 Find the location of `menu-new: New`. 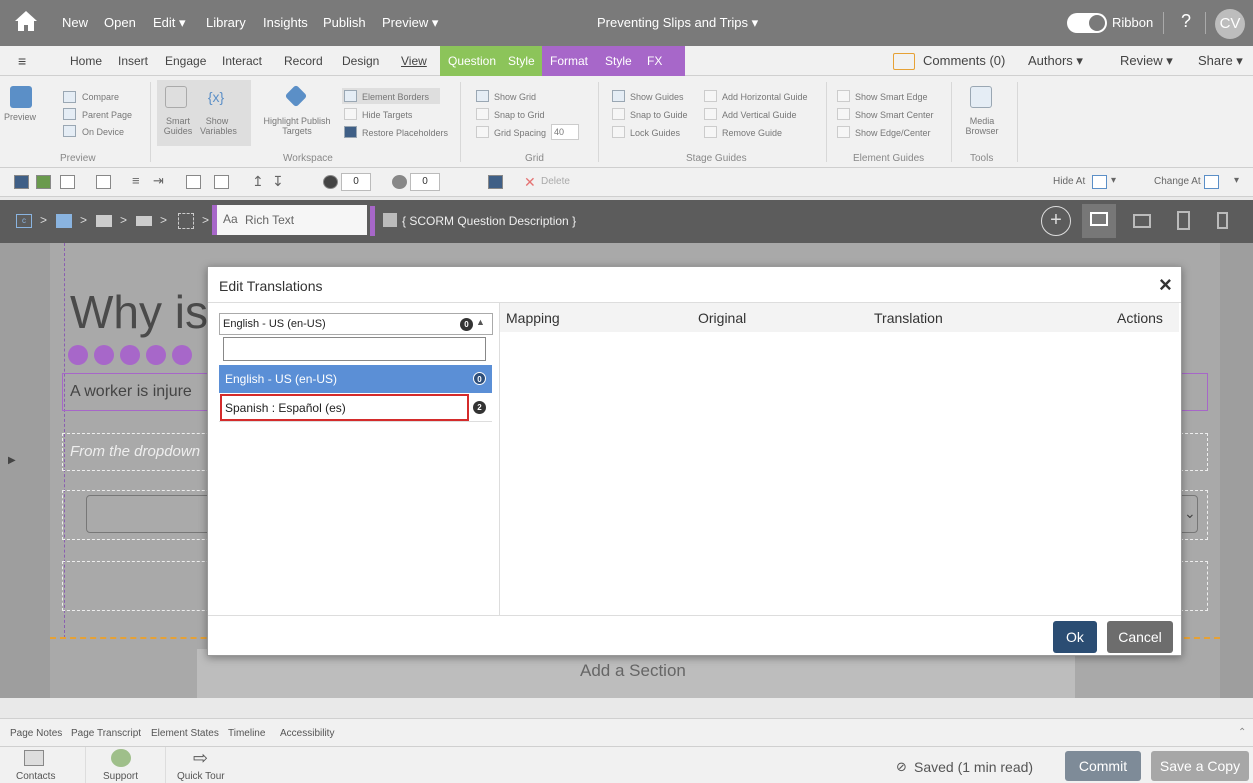

menu-new: New is located at coordinates (75, 22).